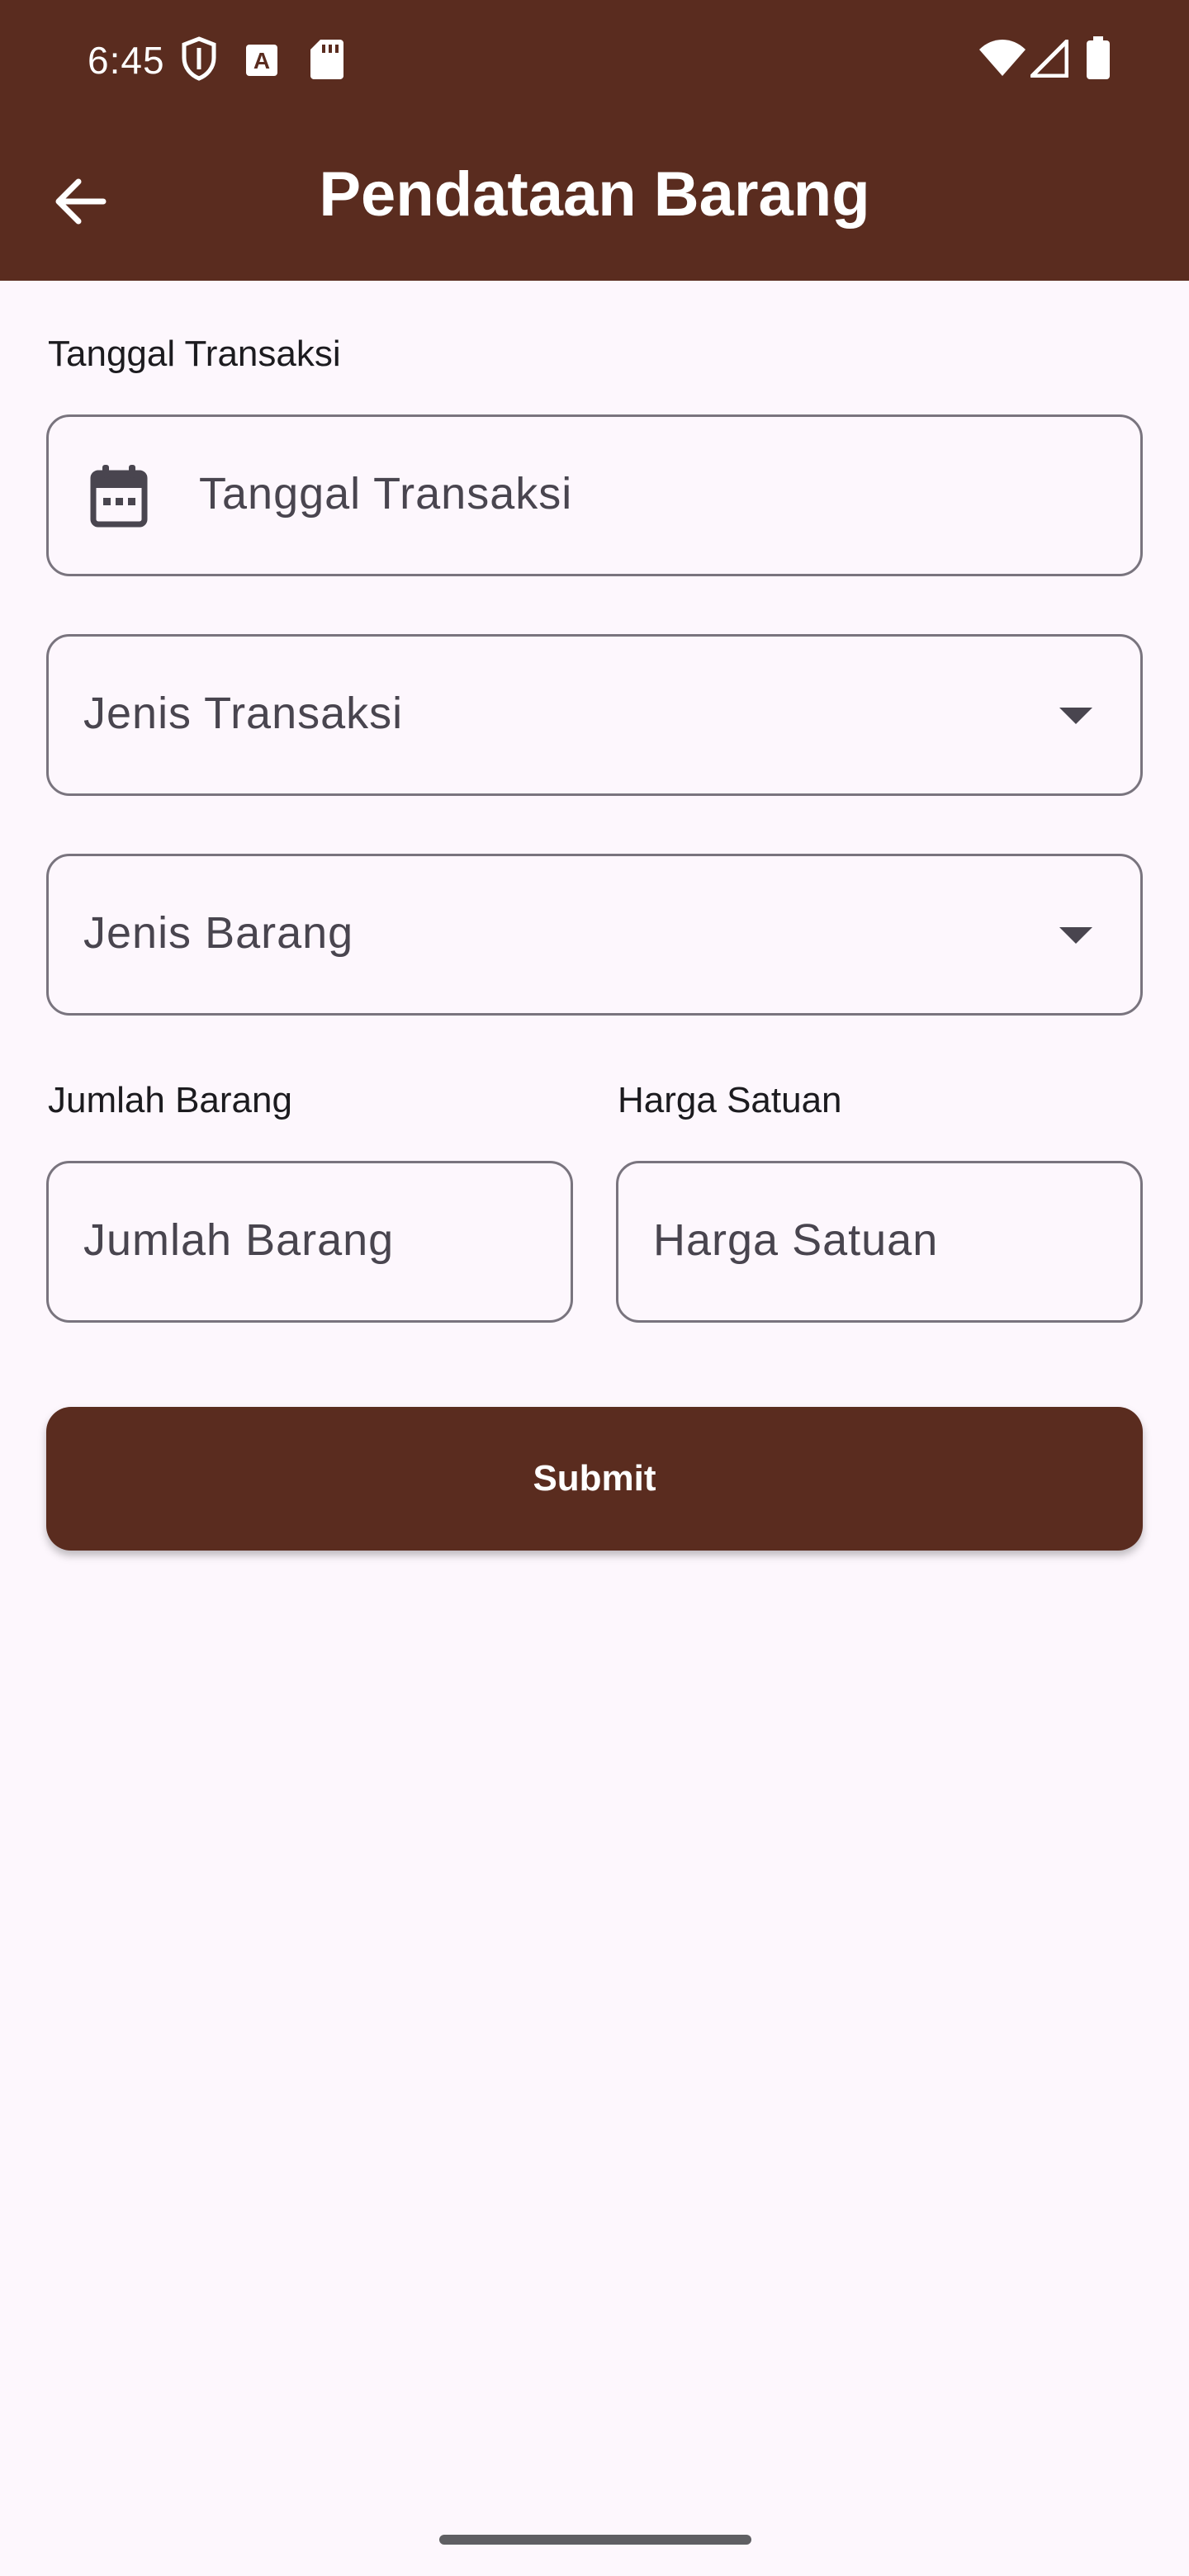 The image size is (1189, 2576). I want to click on submit-button: Submit, so click(594, 1479).